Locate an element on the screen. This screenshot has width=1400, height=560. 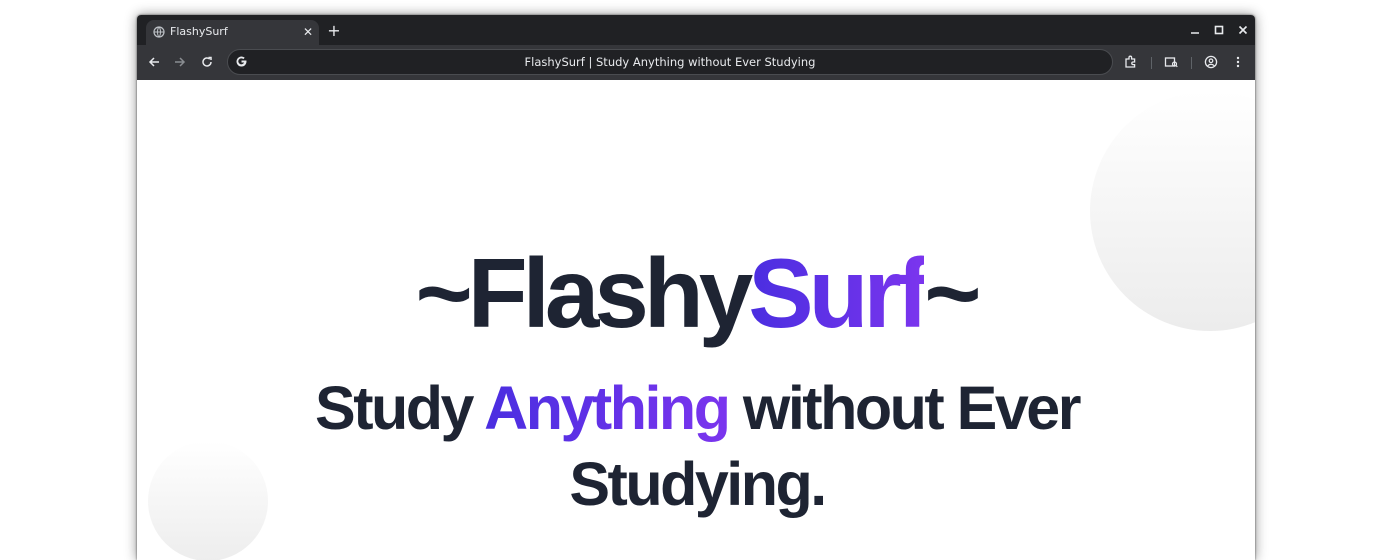
tab-title: FlashySurf is located at coordinates (199, 31).